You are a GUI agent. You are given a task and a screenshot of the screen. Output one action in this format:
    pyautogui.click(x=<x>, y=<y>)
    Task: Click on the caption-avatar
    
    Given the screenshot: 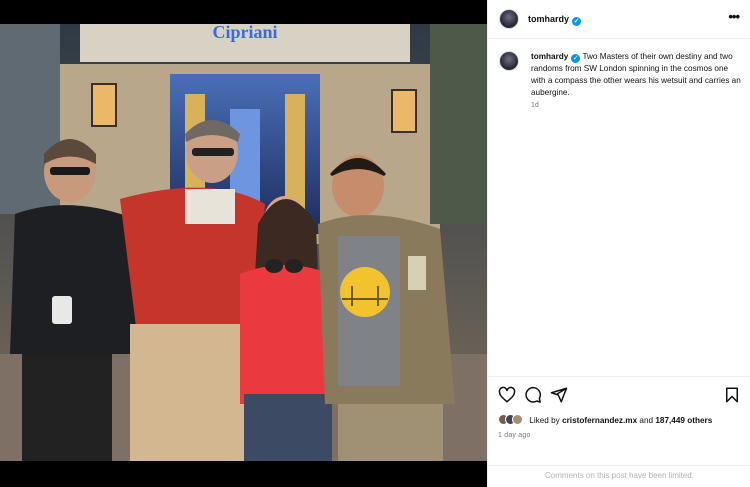 What is the action you would take?
    pyautogui.click(x=509, y=61)
    